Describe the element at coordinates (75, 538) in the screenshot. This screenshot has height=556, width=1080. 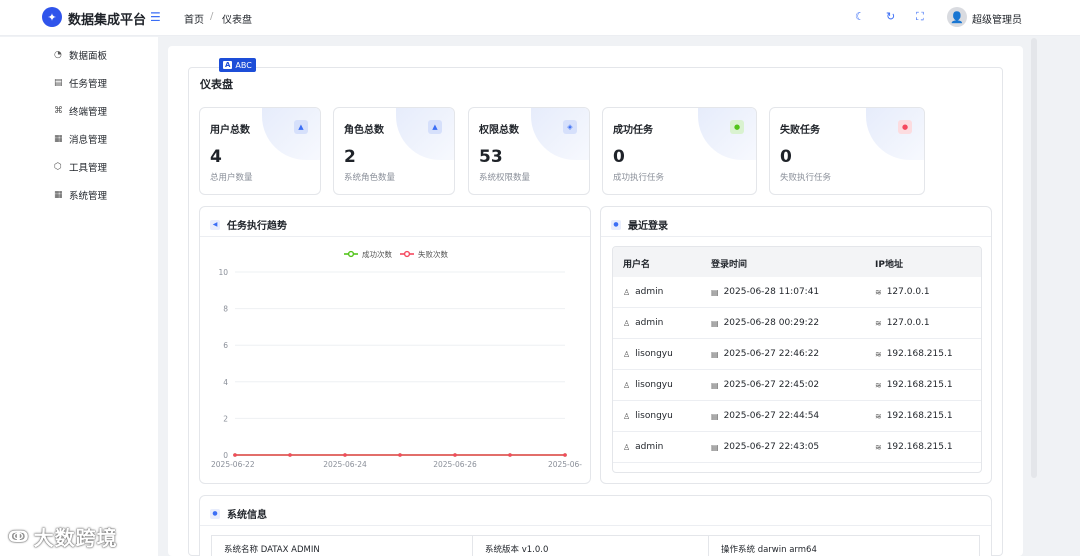
I see `watermark-text: 大数跨境` at that location.